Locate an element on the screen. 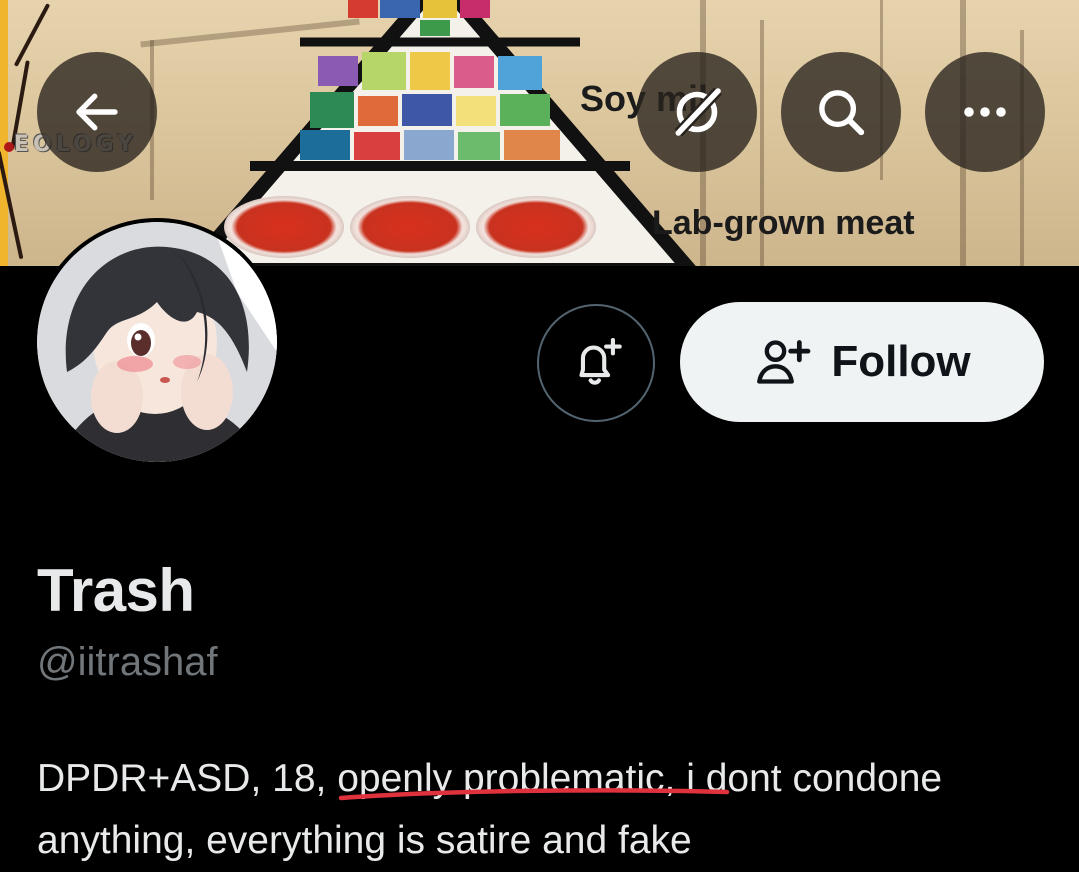 Image resolution: width=1079 pixels, height=872 pixels. follow-button: Follow is located at coordinates (862, 362).